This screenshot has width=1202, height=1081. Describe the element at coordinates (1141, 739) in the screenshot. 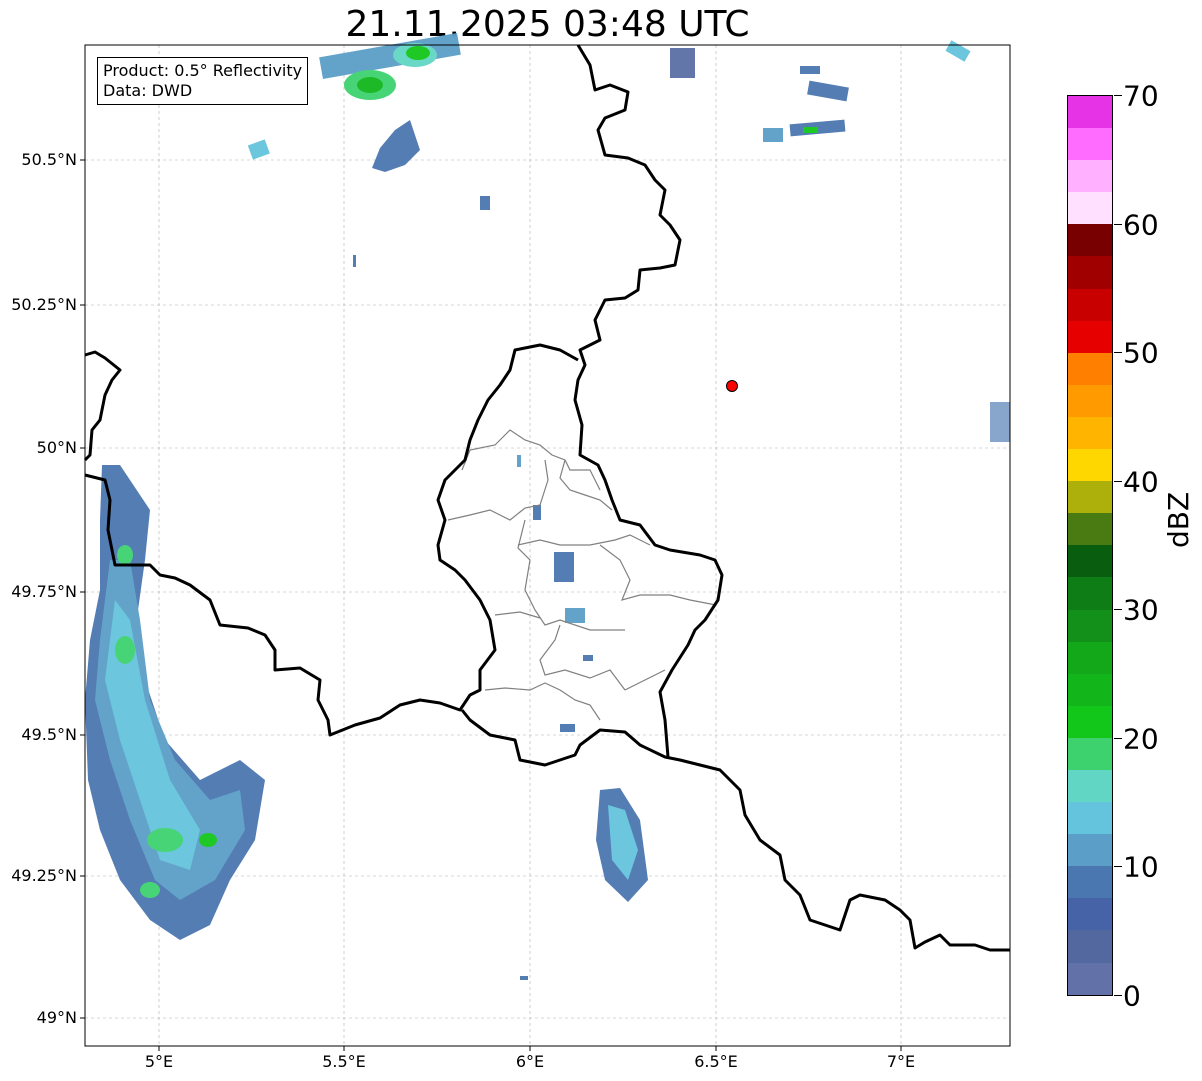

I see `colorbar-tick-label: 20` at that location.